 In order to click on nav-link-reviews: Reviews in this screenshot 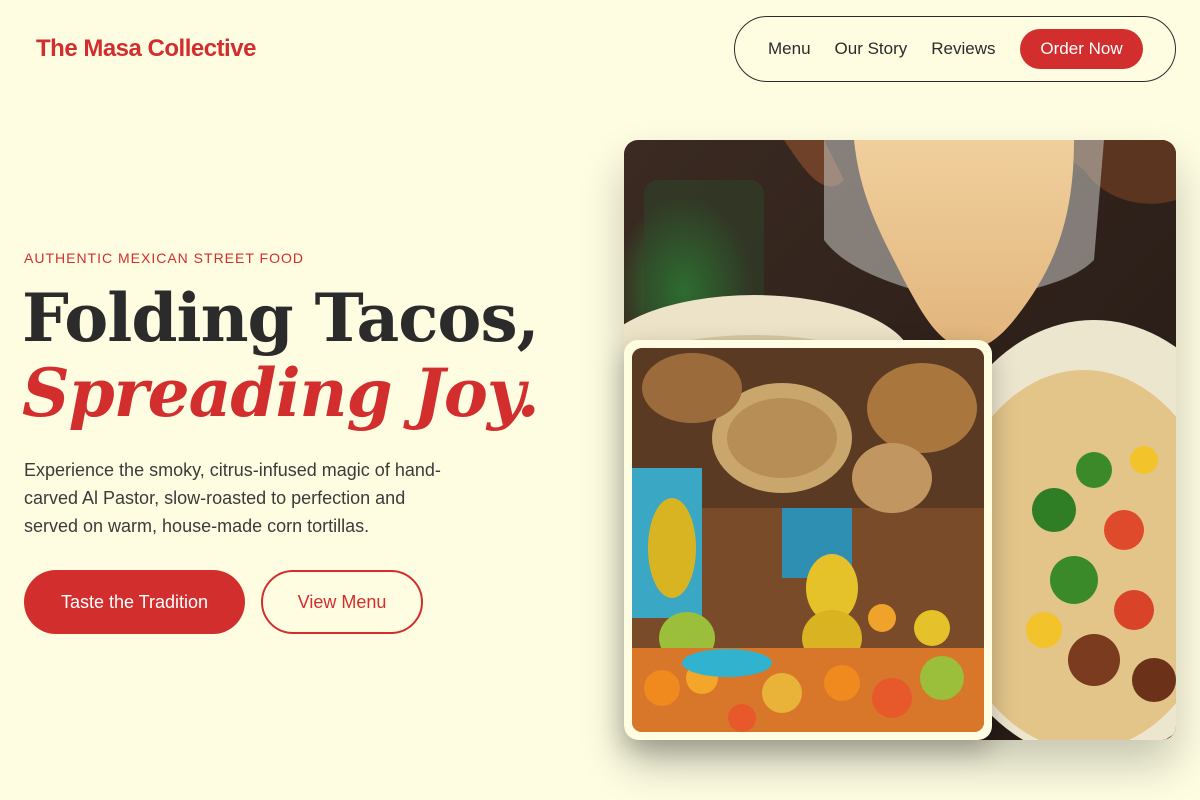, I will do `click(963, 49)`.